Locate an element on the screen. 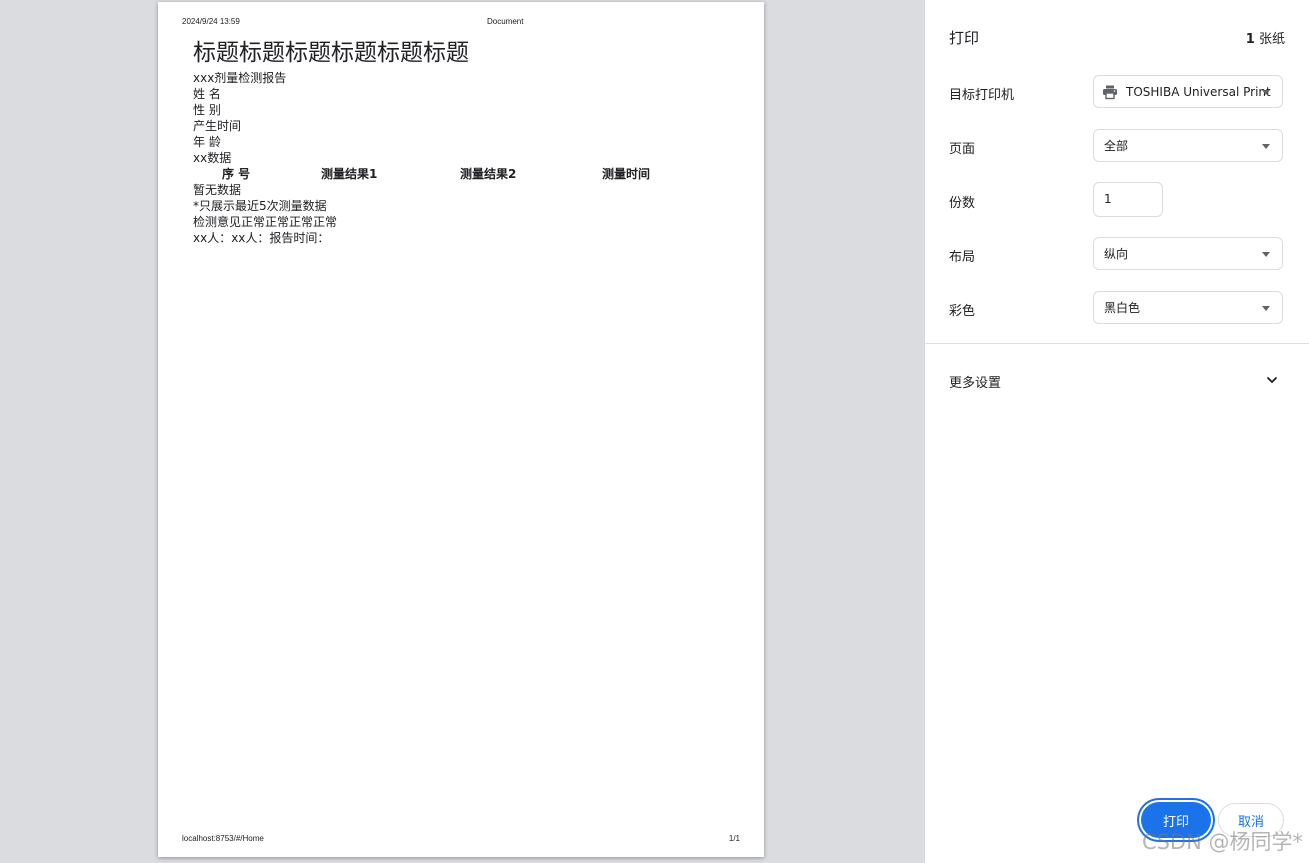  chevron-down-icon is located at coordinates (1272, 380).